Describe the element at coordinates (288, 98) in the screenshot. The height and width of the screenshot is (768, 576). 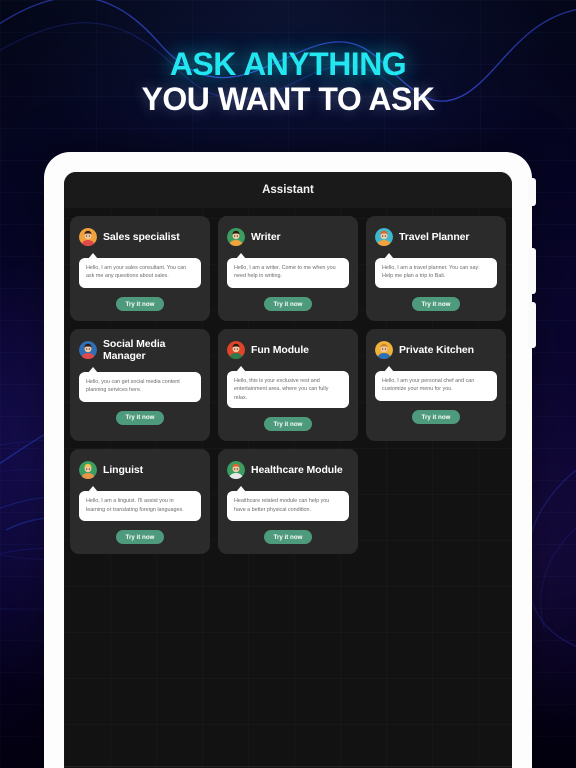
I see `headline-line-2: YOU WANT TO ASK` at that location.